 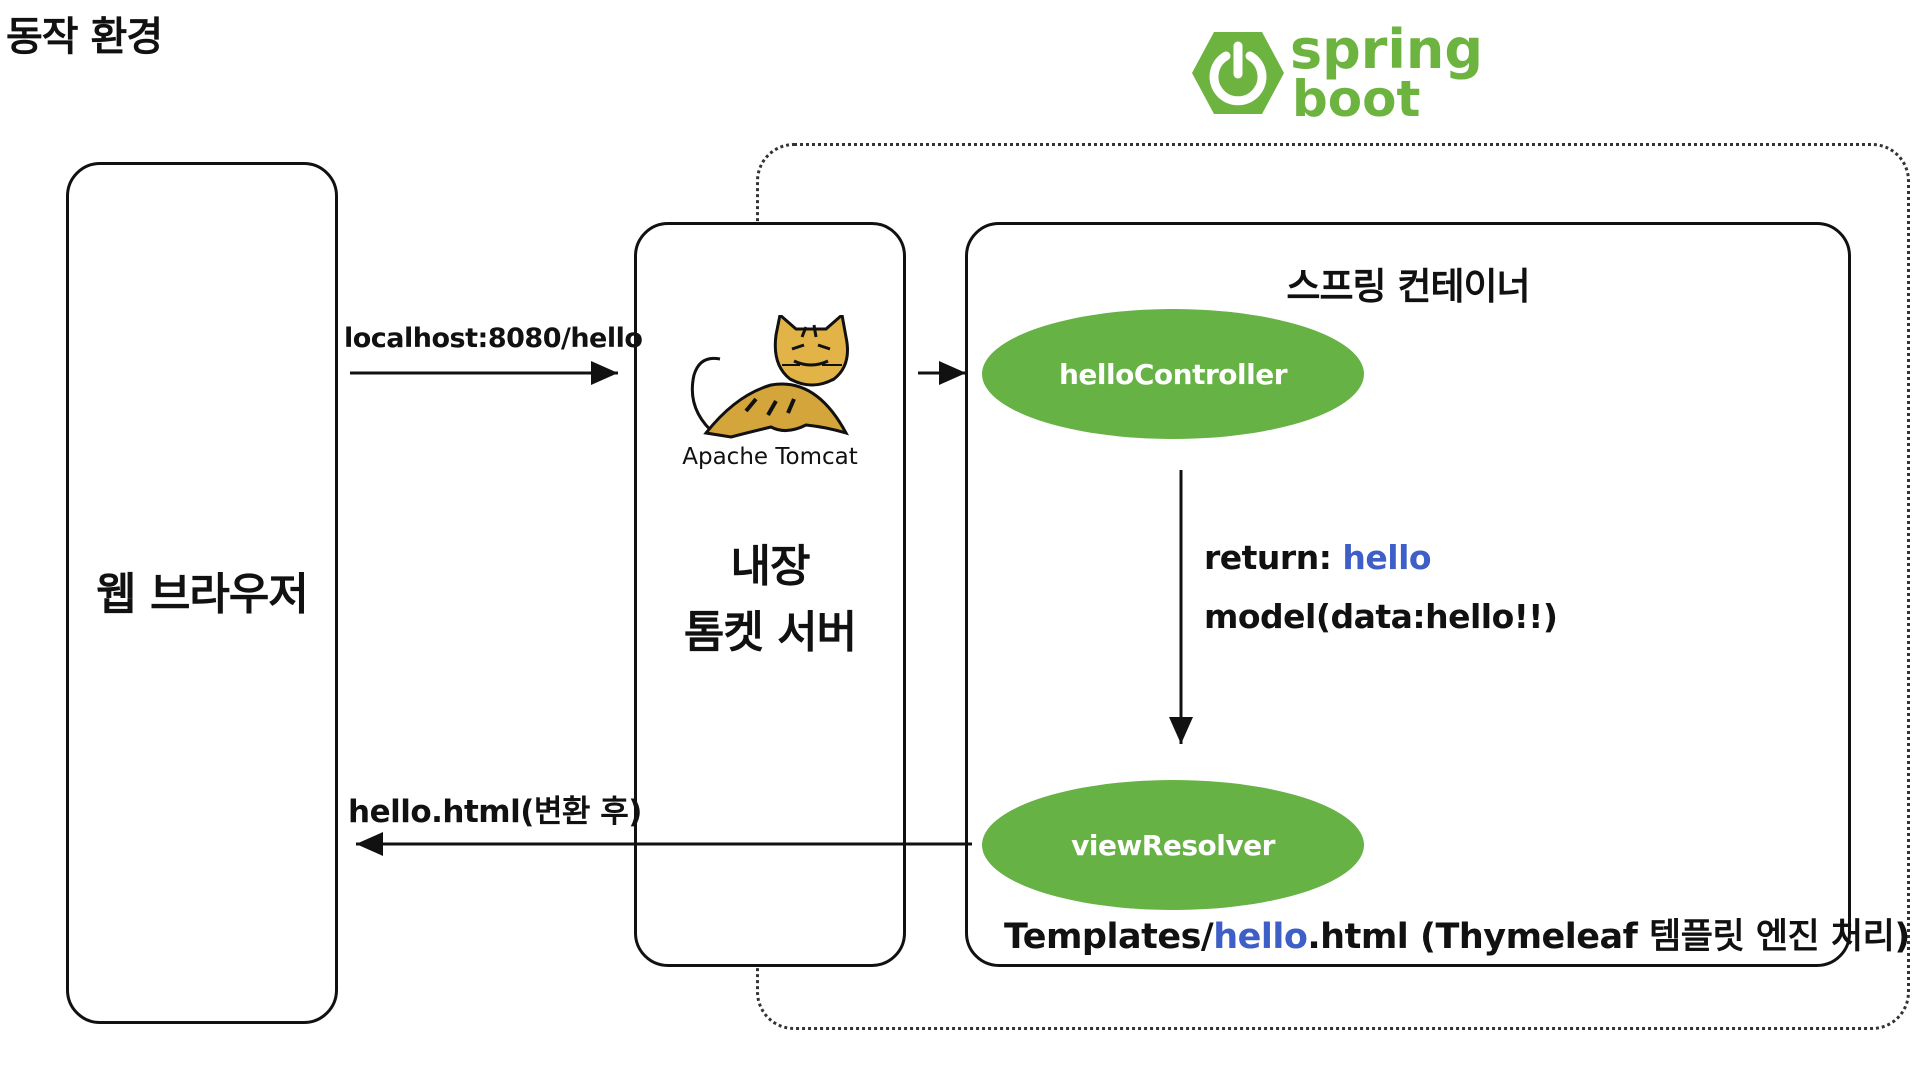 I want to click on templates-suffix: .html (Thymeleaf 템플릿 엔진 처리), so click(x=1608, y=937).